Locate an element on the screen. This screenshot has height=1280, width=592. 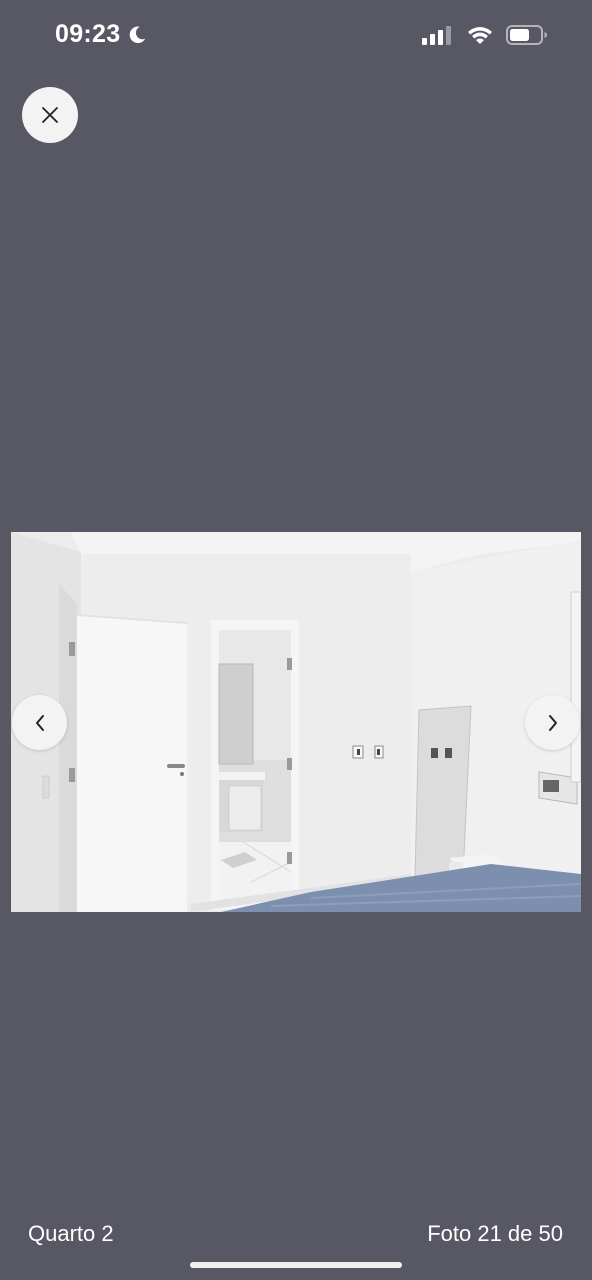
chevron-left-icon is located at coordinates (39, 722).